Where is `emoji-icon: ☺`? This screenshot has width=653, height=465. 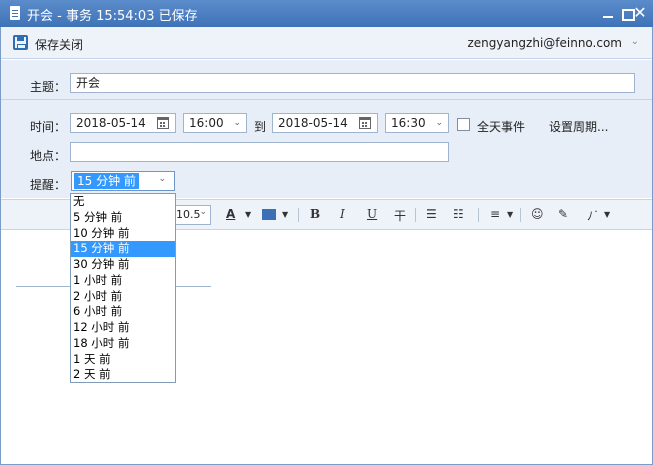
emoji-icon: ☺ is located at coordinates (537, 214).